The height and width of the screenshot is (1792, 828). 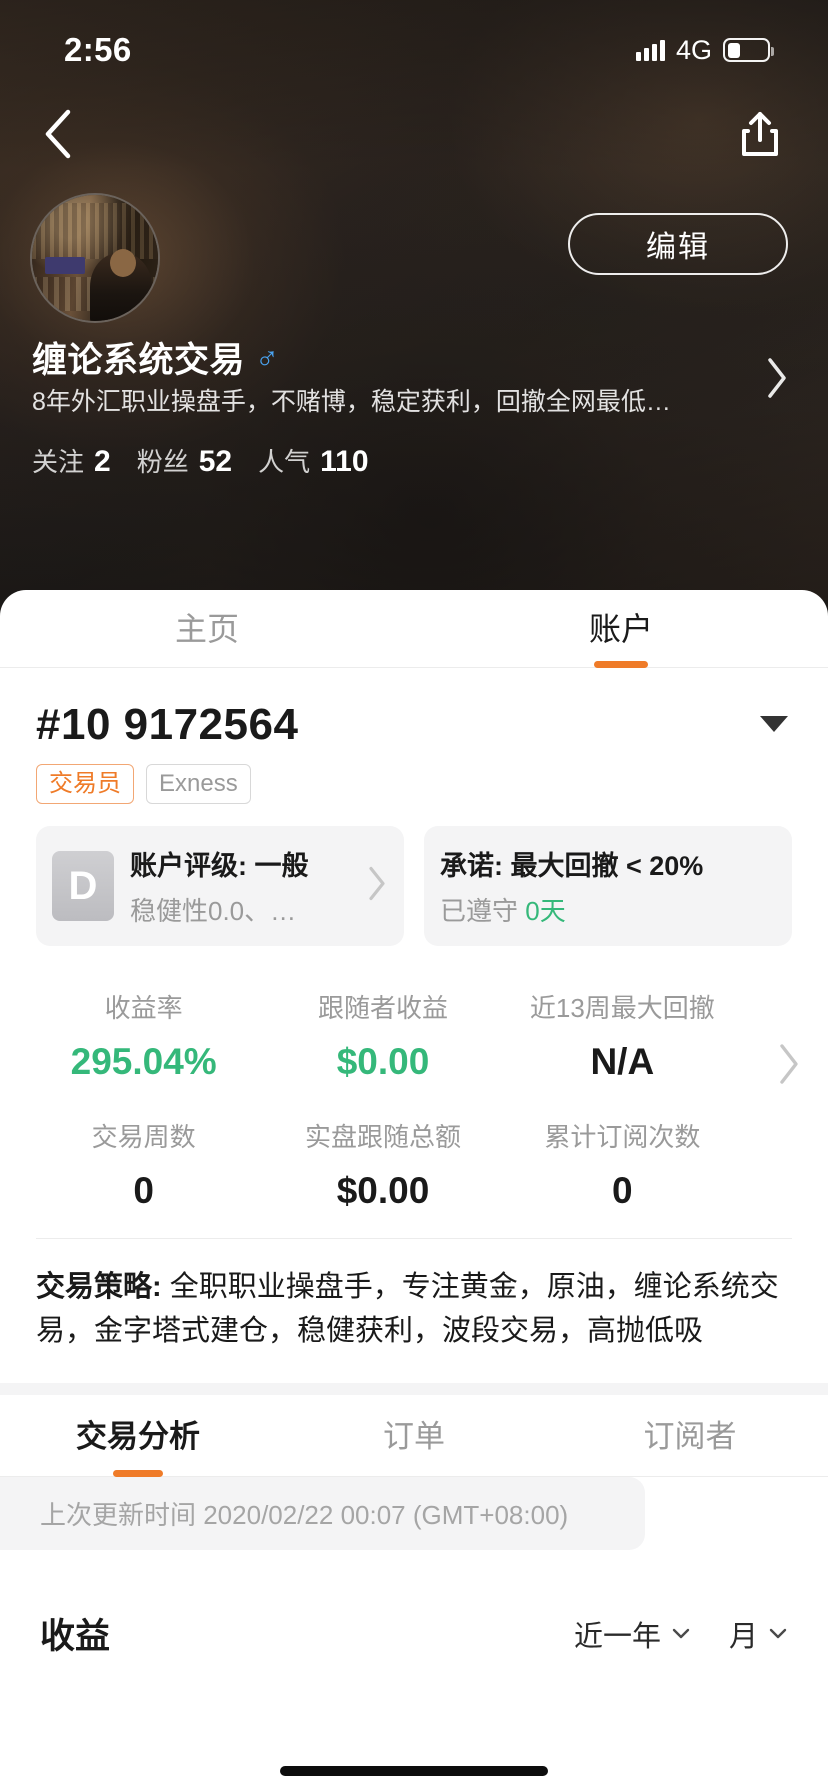 I want to click on tab-orders: 订单, so click(x=414, y=1435).